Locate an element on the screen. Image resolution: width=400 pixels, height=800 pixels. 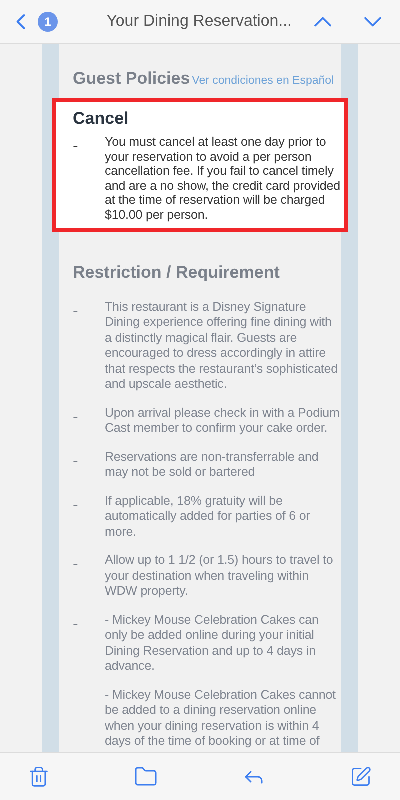
trash-icon is located at coordinates (39, 777).